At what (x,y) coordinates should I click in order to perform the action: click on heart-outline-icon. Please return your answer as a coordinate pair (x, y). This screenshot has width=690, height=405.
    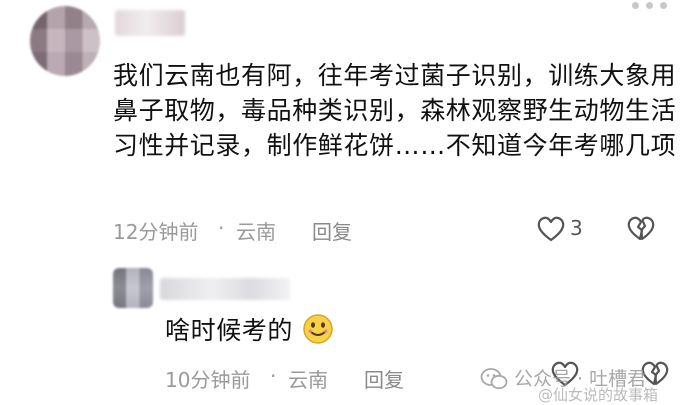
    Looking at the image, I should click on (551, 229).